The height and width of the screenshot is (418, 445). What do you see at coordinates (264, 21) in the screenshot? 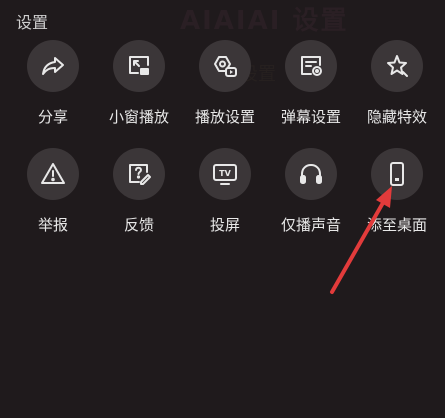
I see `background-video-text: AIAIAI 设置` at bounding box center [264, 21].